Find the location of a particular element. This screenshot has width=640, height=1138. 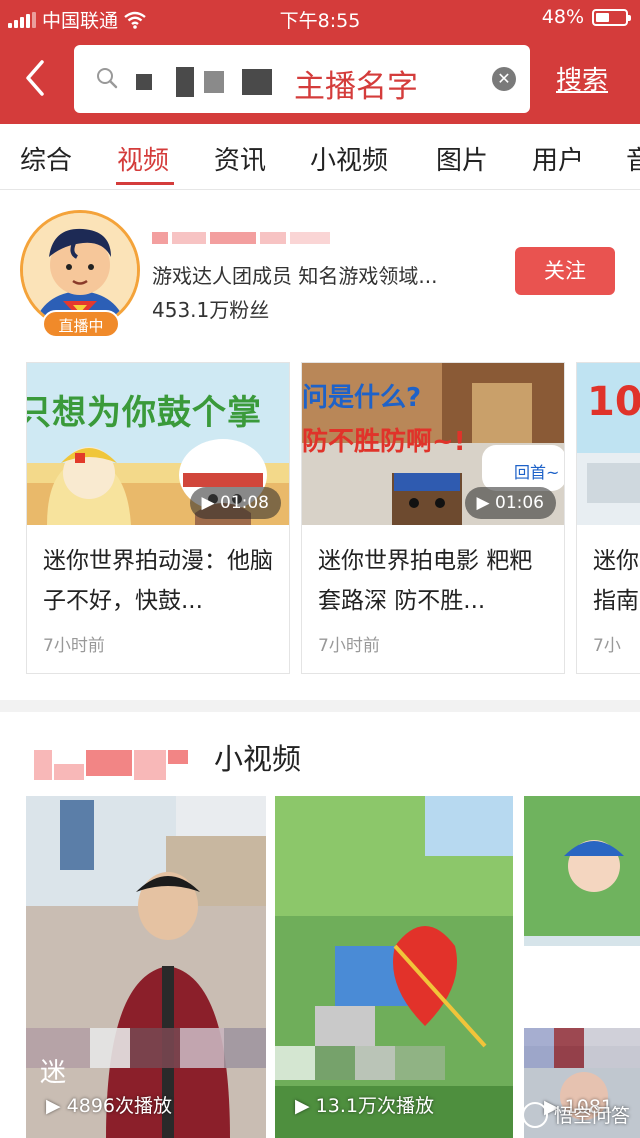

tab-all: 综合 is located at coordinates (46, 158).